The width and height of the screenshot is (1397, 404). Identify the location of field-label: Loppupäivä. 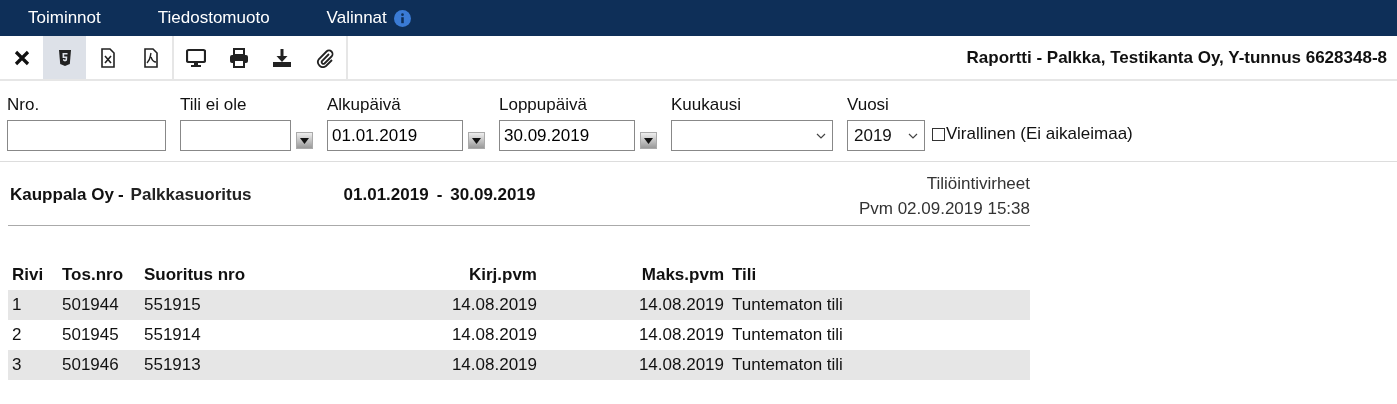
(543, 105).